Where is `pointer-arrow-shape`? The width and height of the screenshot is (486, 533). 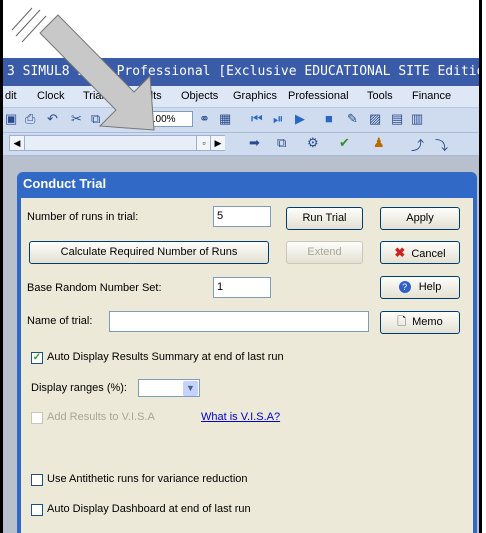 pointer-arrow-shape is located at coordinates (97, 72).